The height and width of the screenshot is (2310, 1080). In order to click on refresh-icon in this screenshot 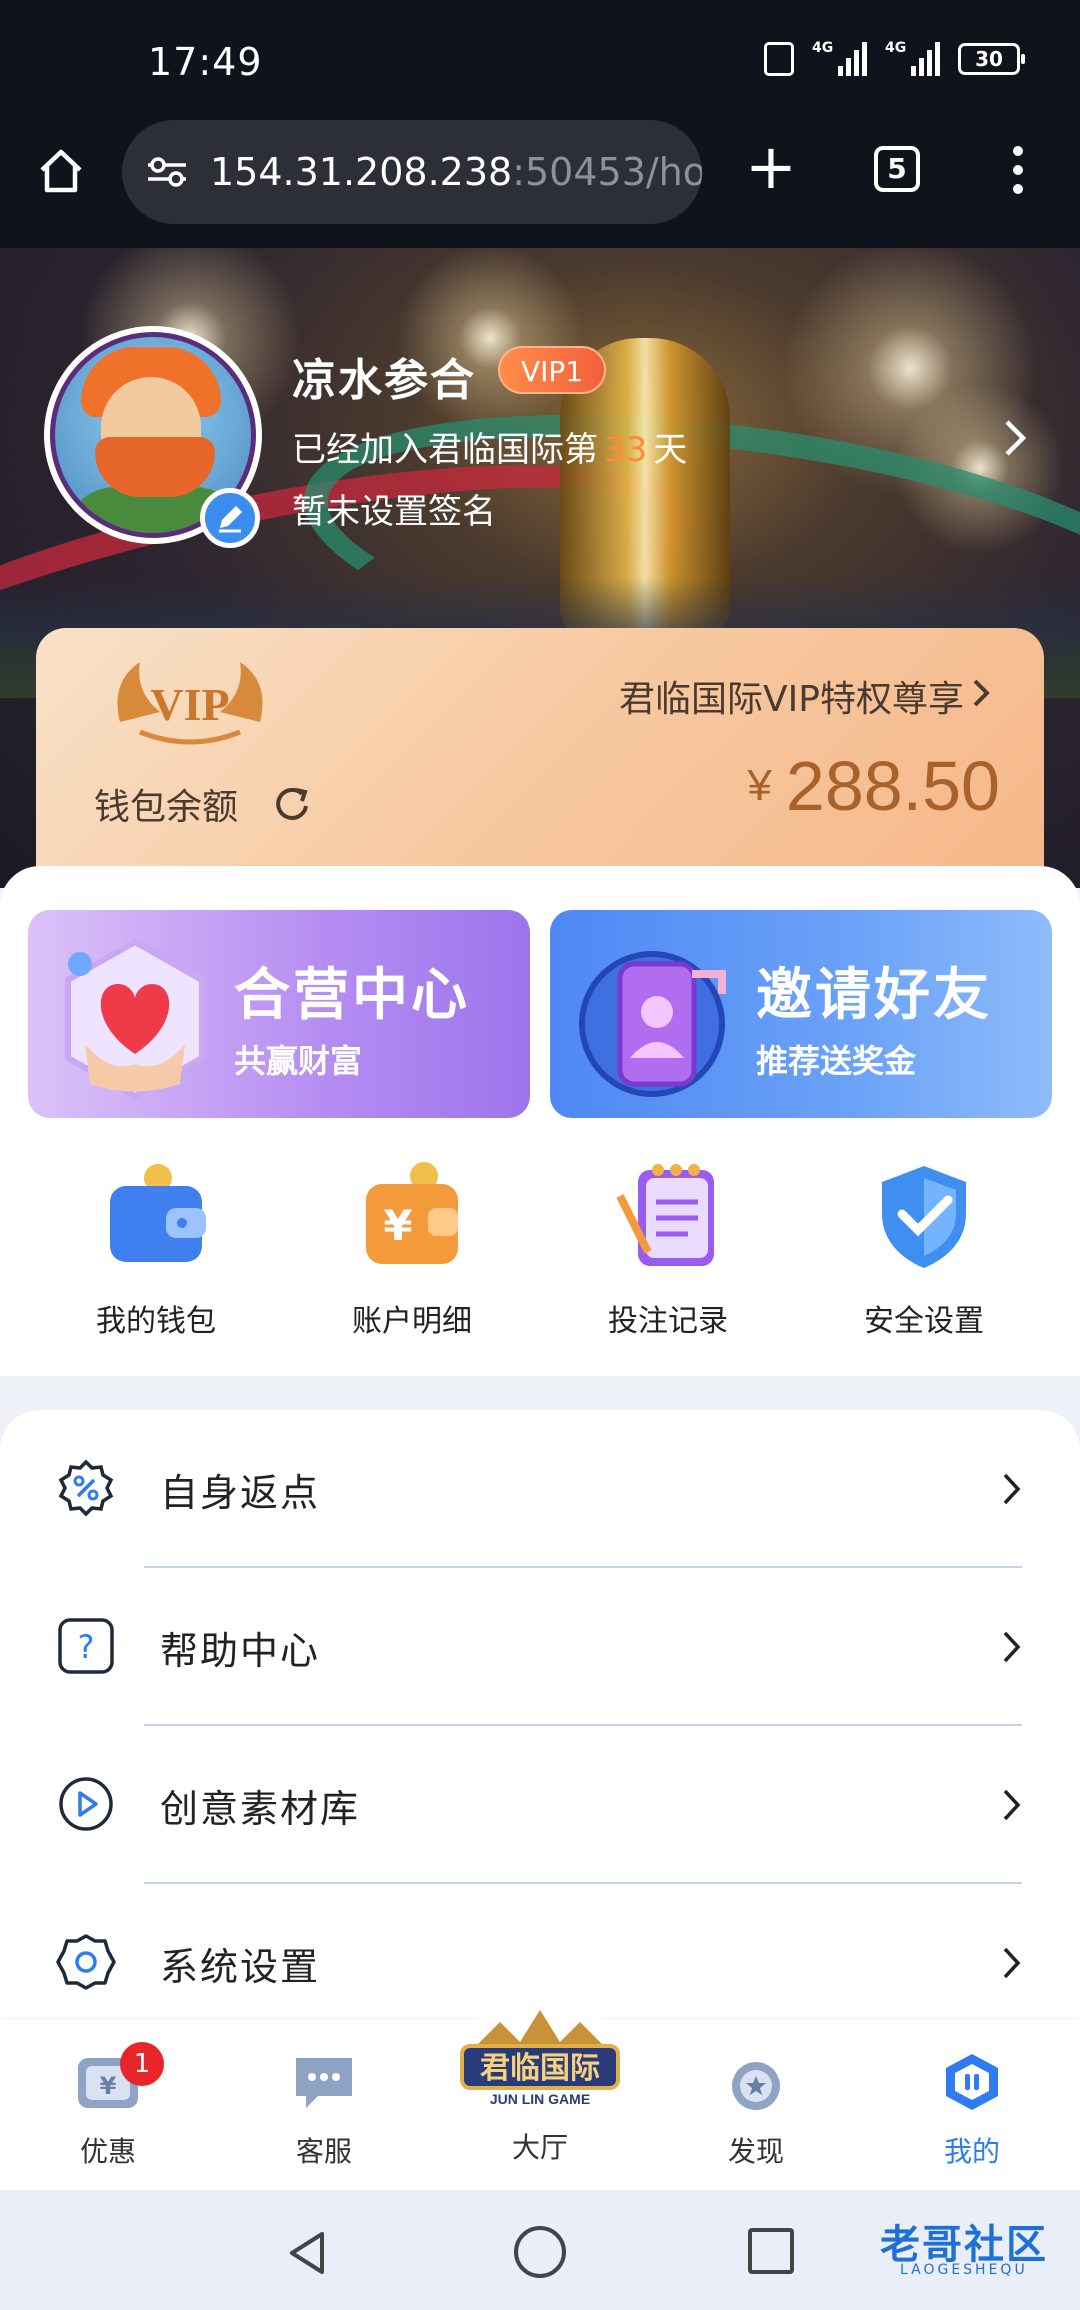, I will do `click(292, 804)`.